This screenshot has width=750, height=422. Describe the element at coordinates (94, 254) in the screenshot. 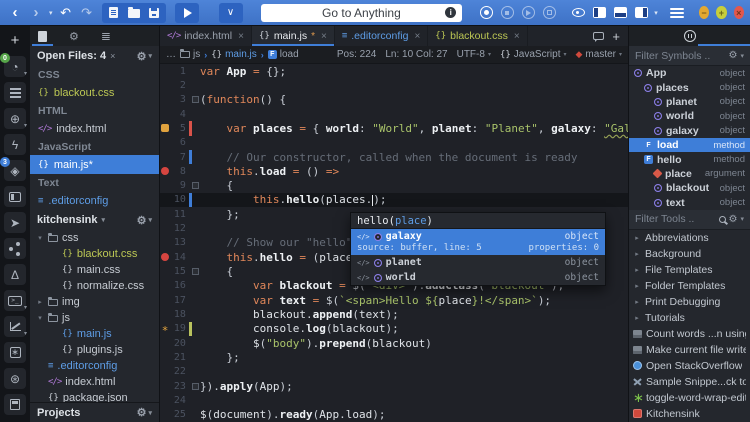

I see `tree-row: {} blackout.css` at that location.